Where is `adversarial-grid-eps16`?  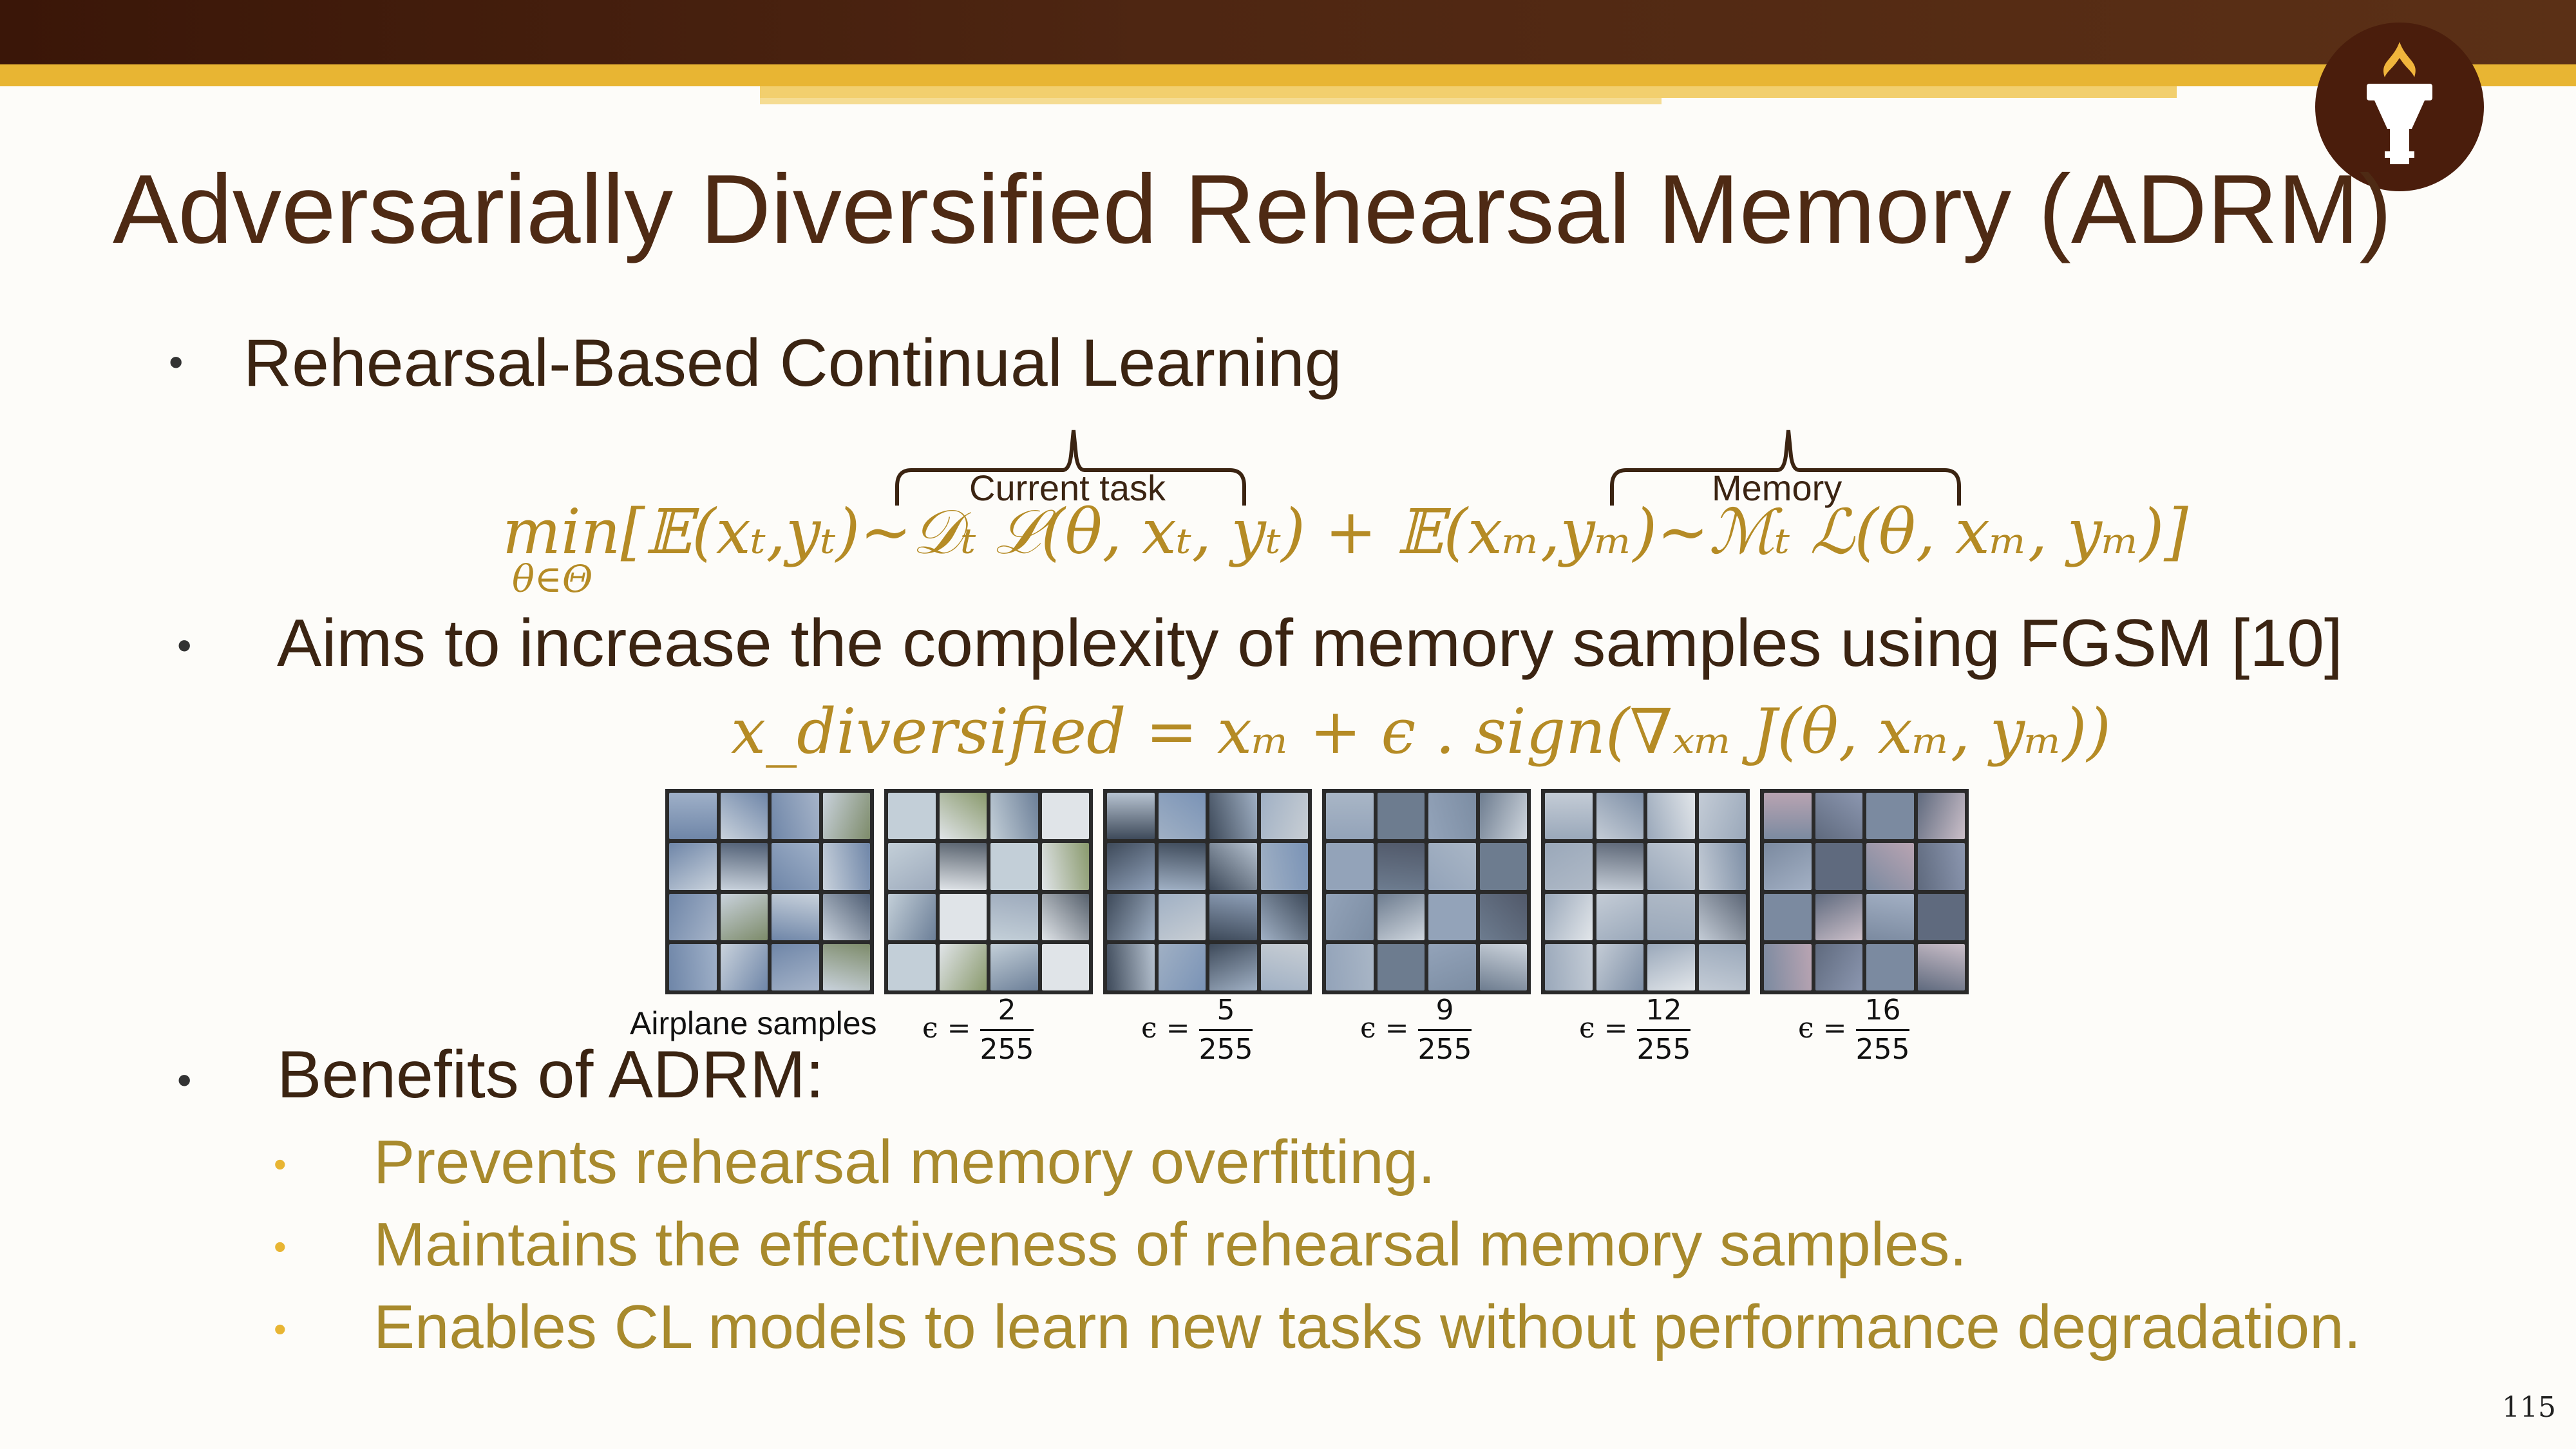
adversarial-grid-eps16 is located at coordinates (1865, 891).